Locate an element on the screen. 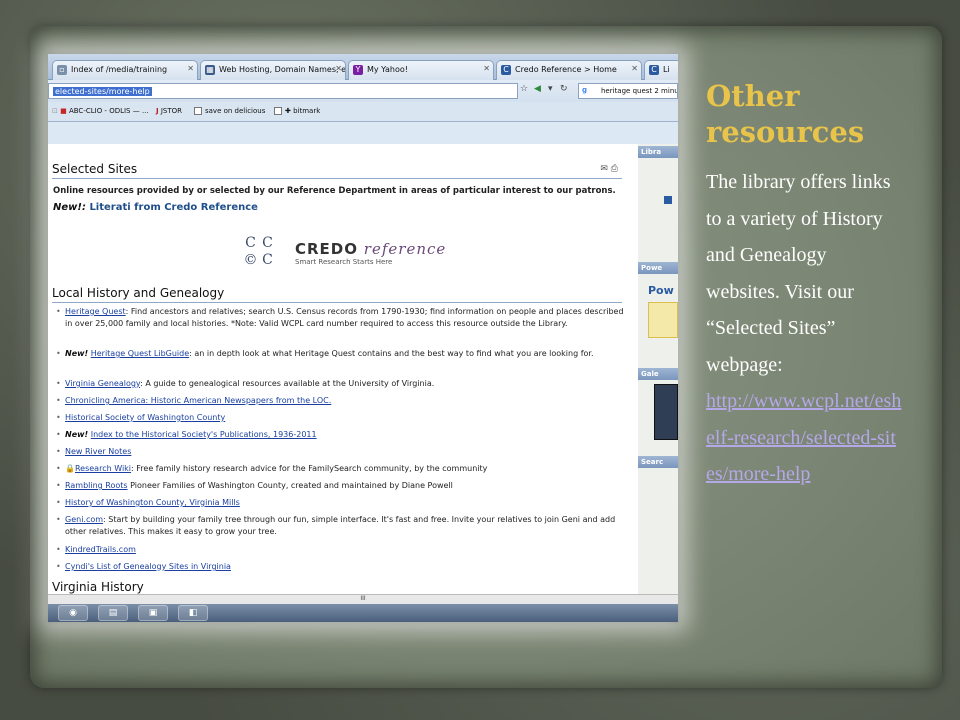  sidebar-heading: Libra is located at coordinates (658, 152).